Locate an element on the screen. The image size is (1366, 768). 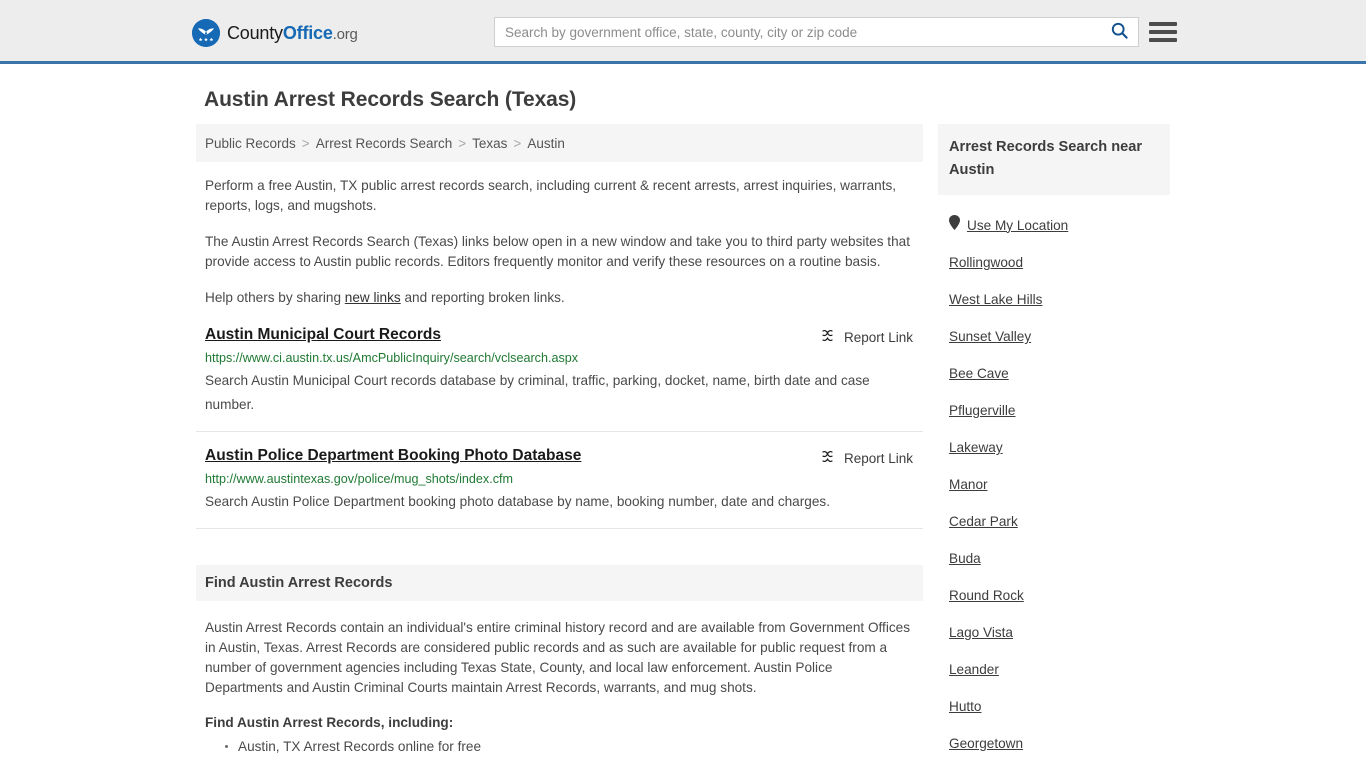
sidebar-item-round-rock: Round Rock is located at coordinates (1059, 596).